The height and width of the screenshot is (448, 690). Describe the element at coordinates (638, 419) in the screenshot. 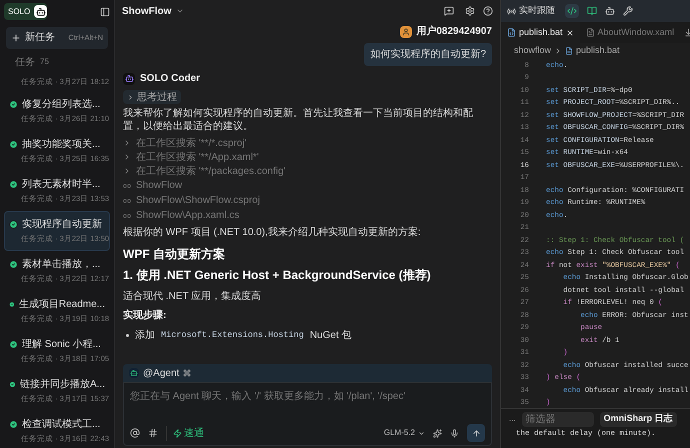

I see `log-channel-dropdown: OmniSharp 日志` at that location.